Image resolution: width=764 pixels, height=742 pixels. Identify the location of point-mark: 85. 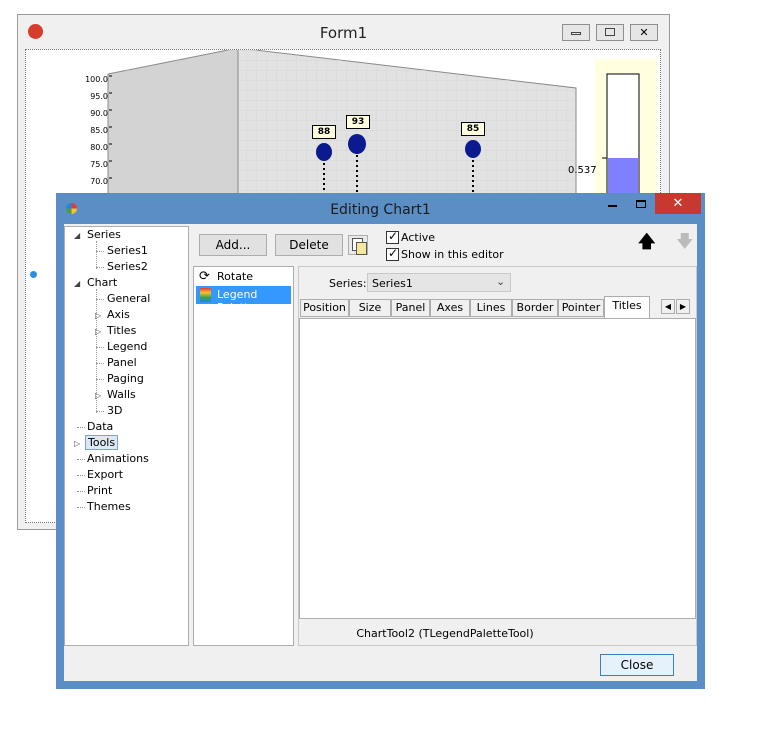
(473, 129).